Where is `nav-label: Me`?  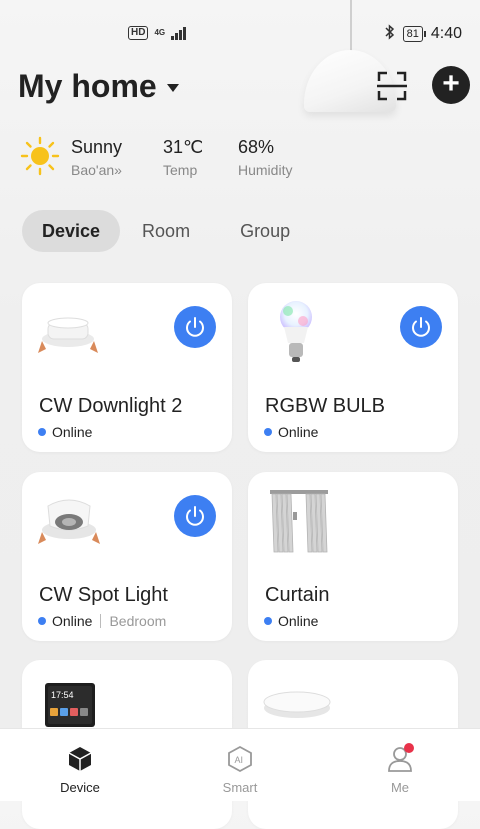 nav-label: Me is located at coordinates (400, 787).